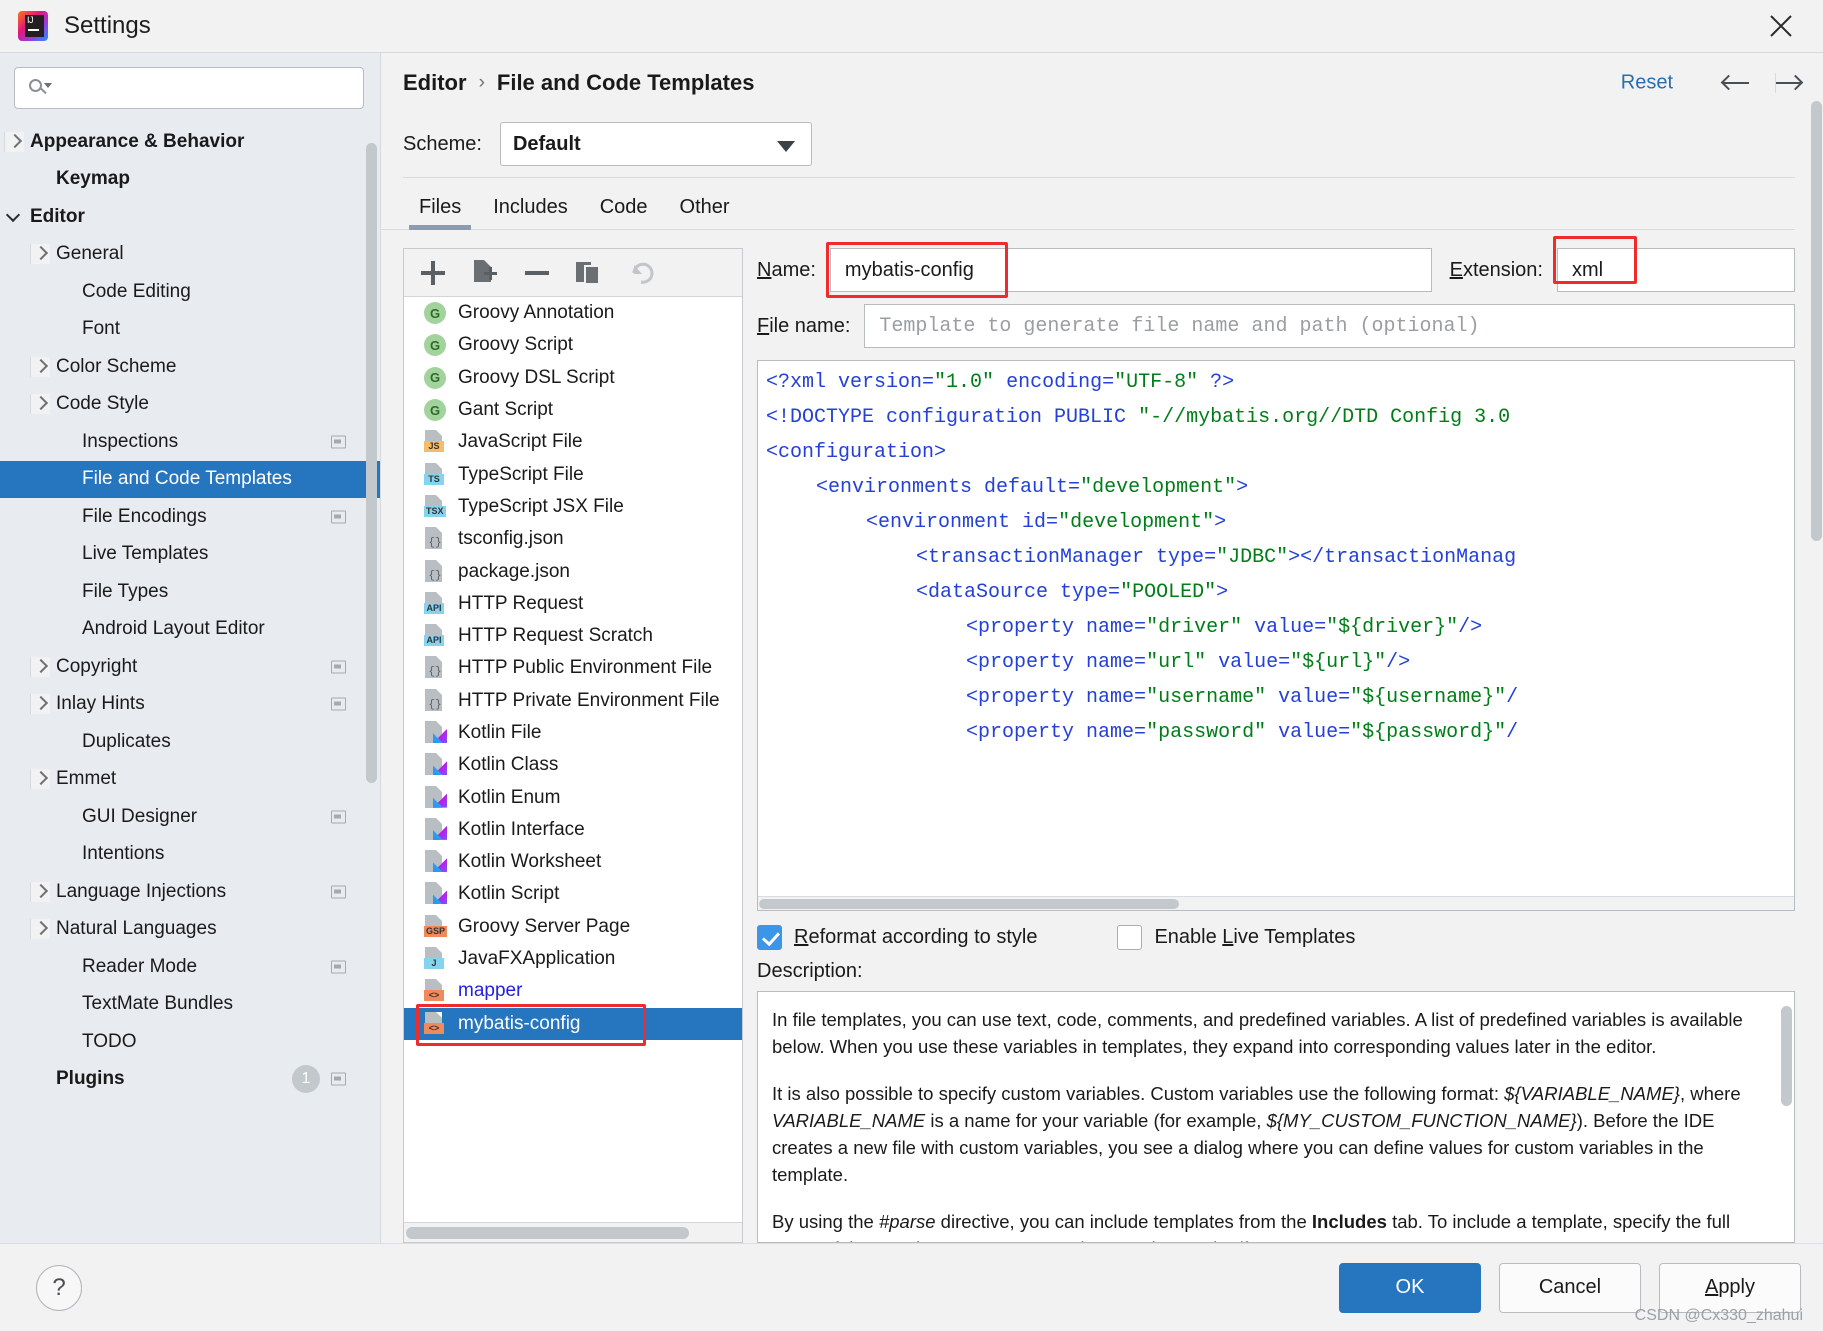 The image size is (1823, 1331). I want to click on sidebar-item-label: General, so click(90, 254).